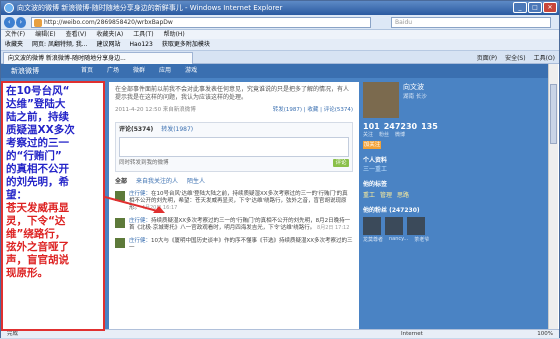  I want to click on stat-following: 101, so click(371, 126).